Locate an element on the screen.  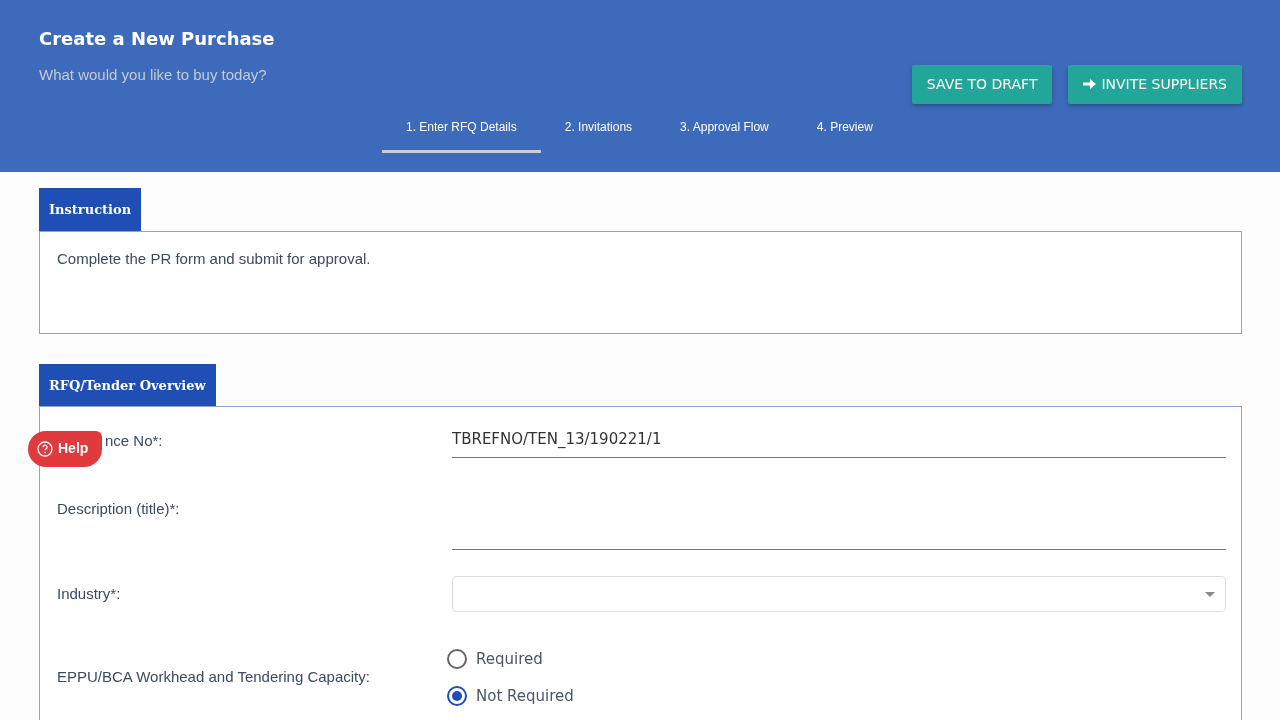
help-button: Help is located at coordinates (65, 449).